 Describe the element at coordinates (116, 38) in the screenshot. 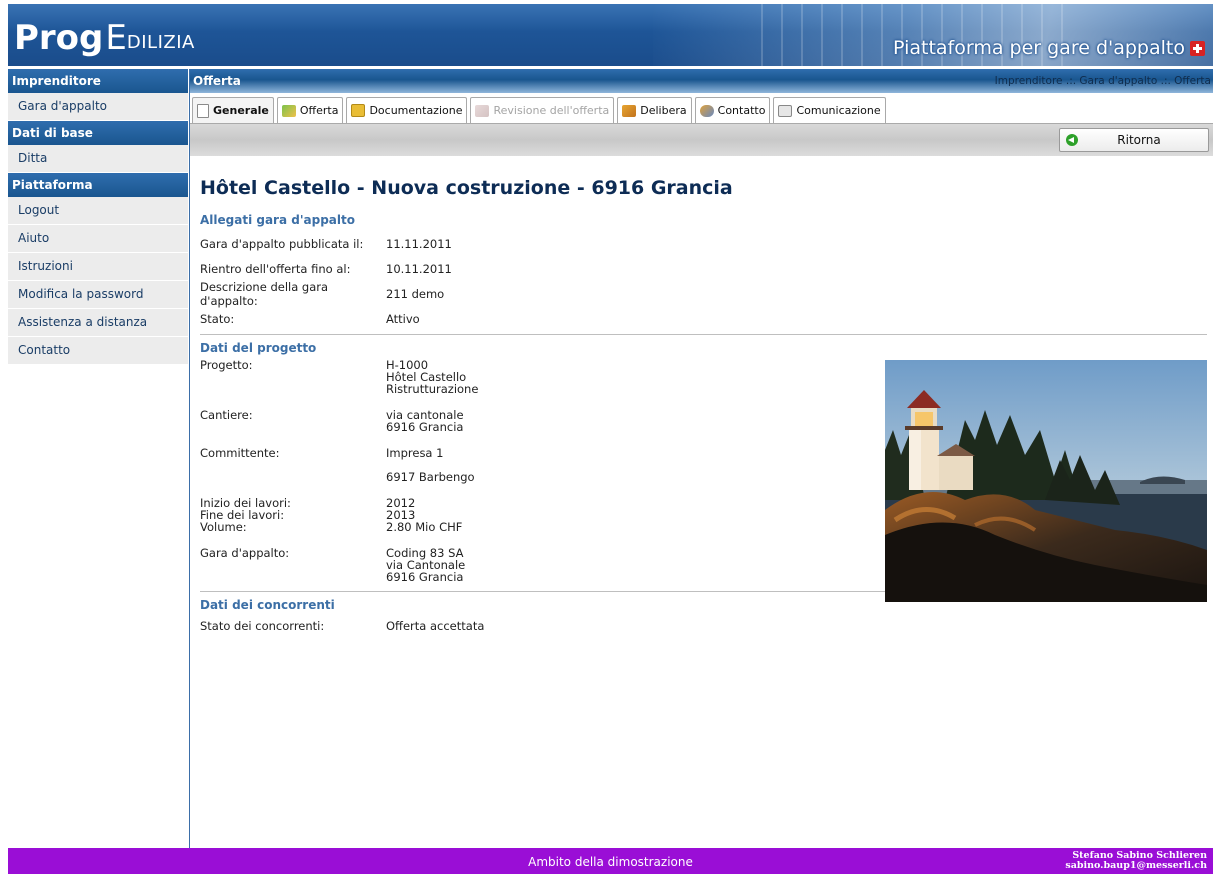

I see `logo-big-letter: E` at that location.